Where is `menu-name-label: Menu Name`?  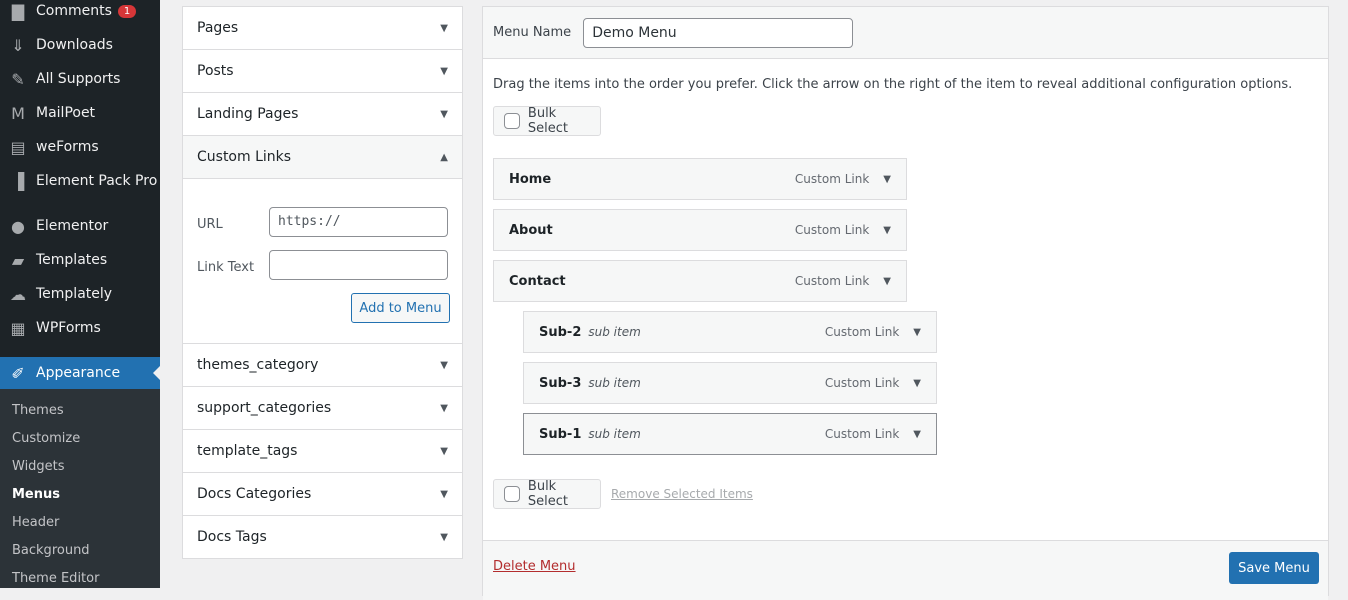
menu-name-label: Menu Name is located at coordinates (532, 32).